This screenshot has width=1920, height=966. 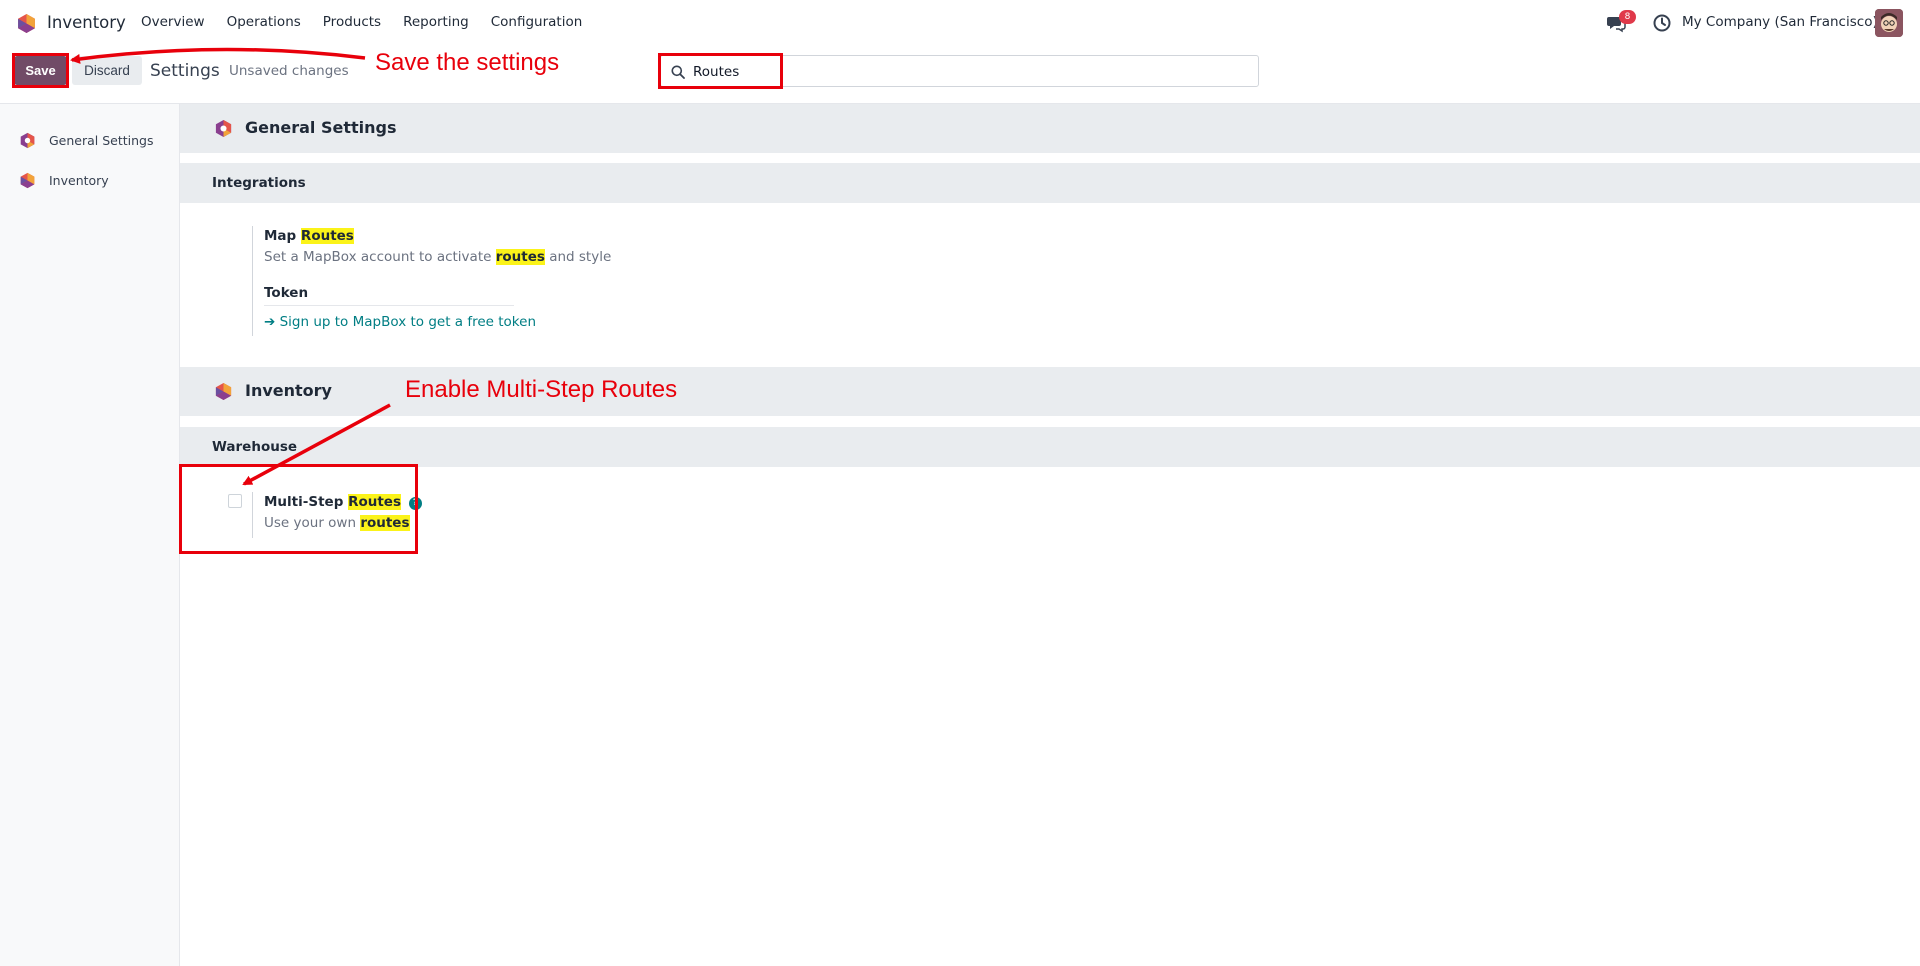 What do you see at coordinates (1050, 128) in the screenshot?
I see `general-settings-header: General Settings` at bounding box center [1050, 128].